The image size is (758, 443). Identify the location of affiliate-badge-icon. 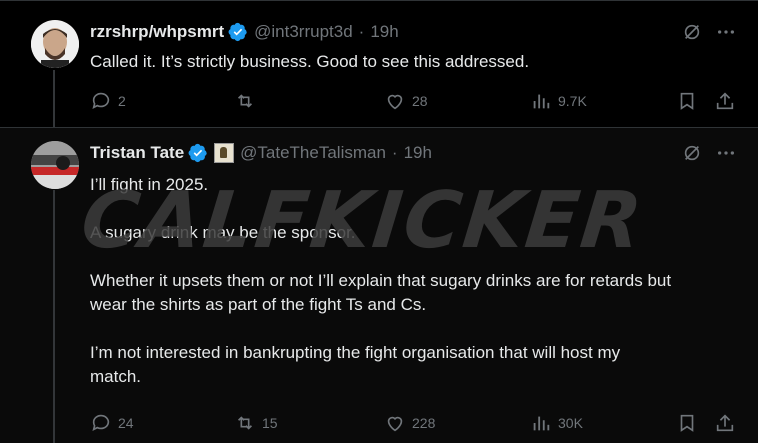
(224, 153).